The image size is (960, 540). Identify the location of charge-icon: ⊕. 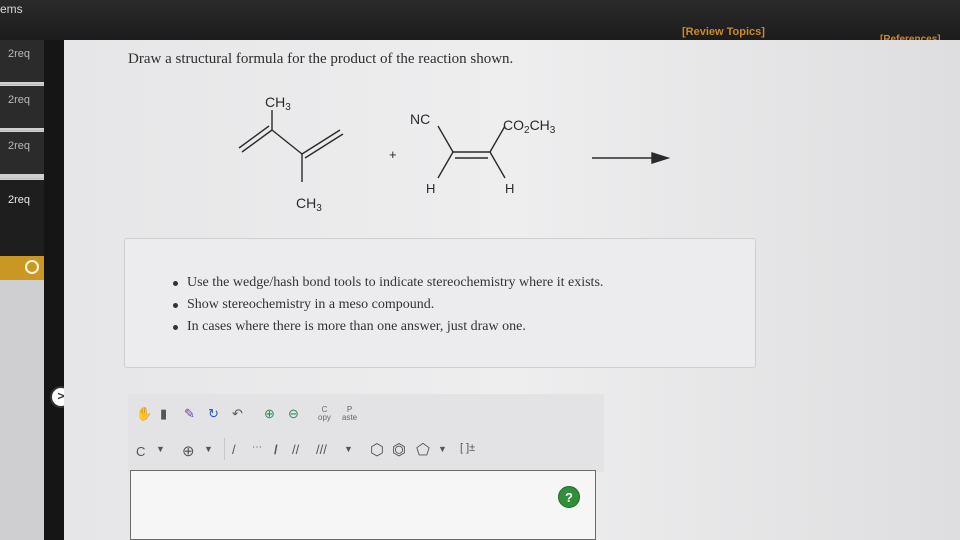
(188, 451).